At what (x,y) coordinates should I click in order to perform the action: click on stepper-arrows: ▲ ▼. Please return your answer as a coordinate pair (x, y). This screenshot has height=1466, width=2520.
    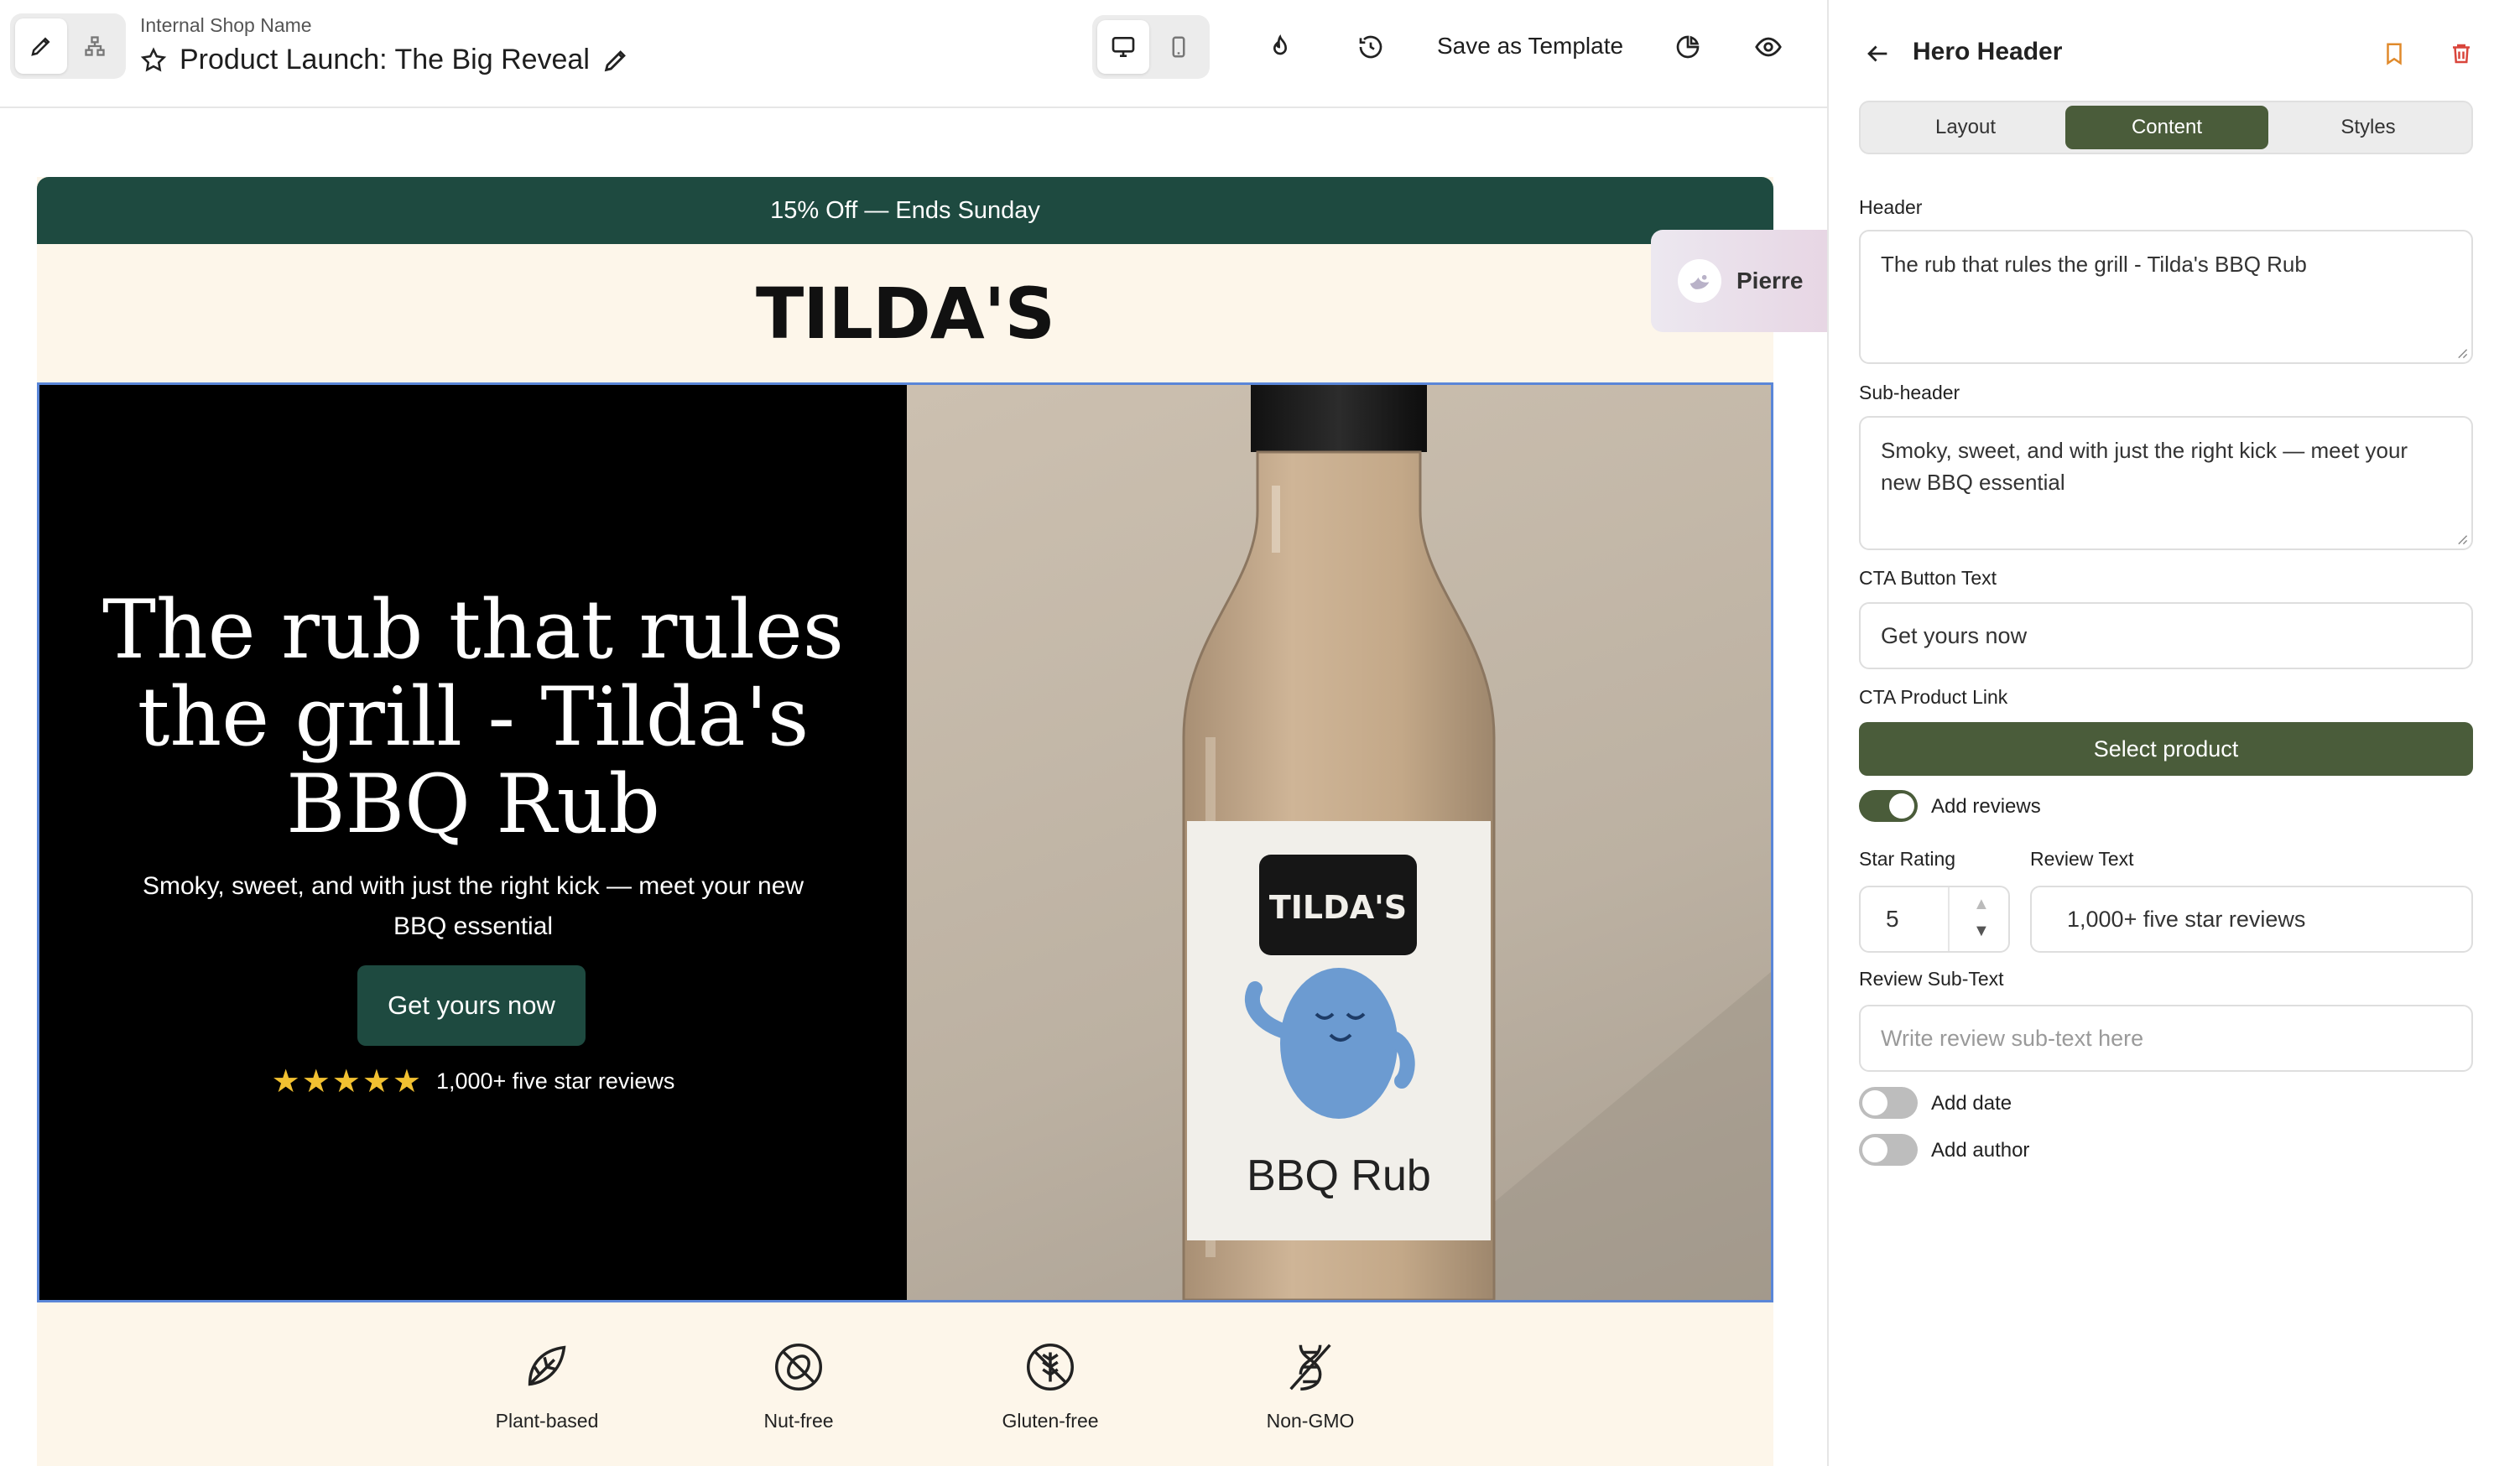
    Looking at the image, I should click on (1979, 919).